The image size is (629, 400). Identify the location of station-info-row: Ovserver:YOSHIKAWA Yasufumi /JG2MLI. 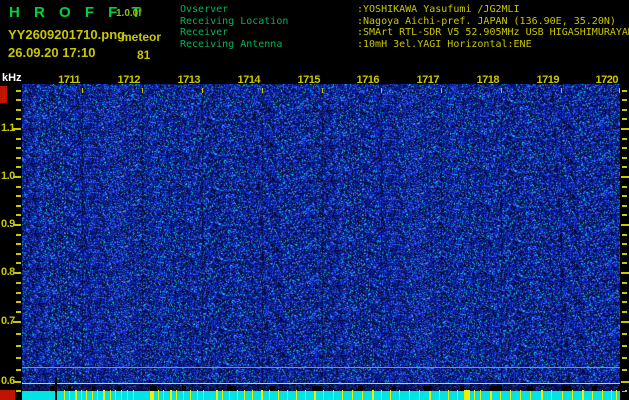
(404, 10).